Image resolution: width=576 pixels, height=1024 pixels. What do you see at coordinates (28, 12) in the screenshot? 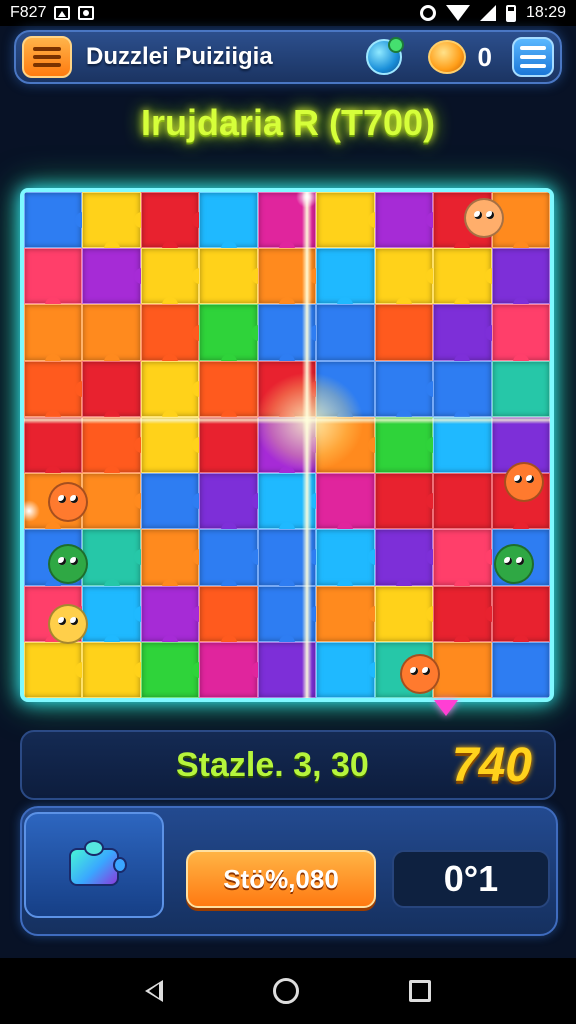
I see `status-text: F827` at bounding box center [28, 12].